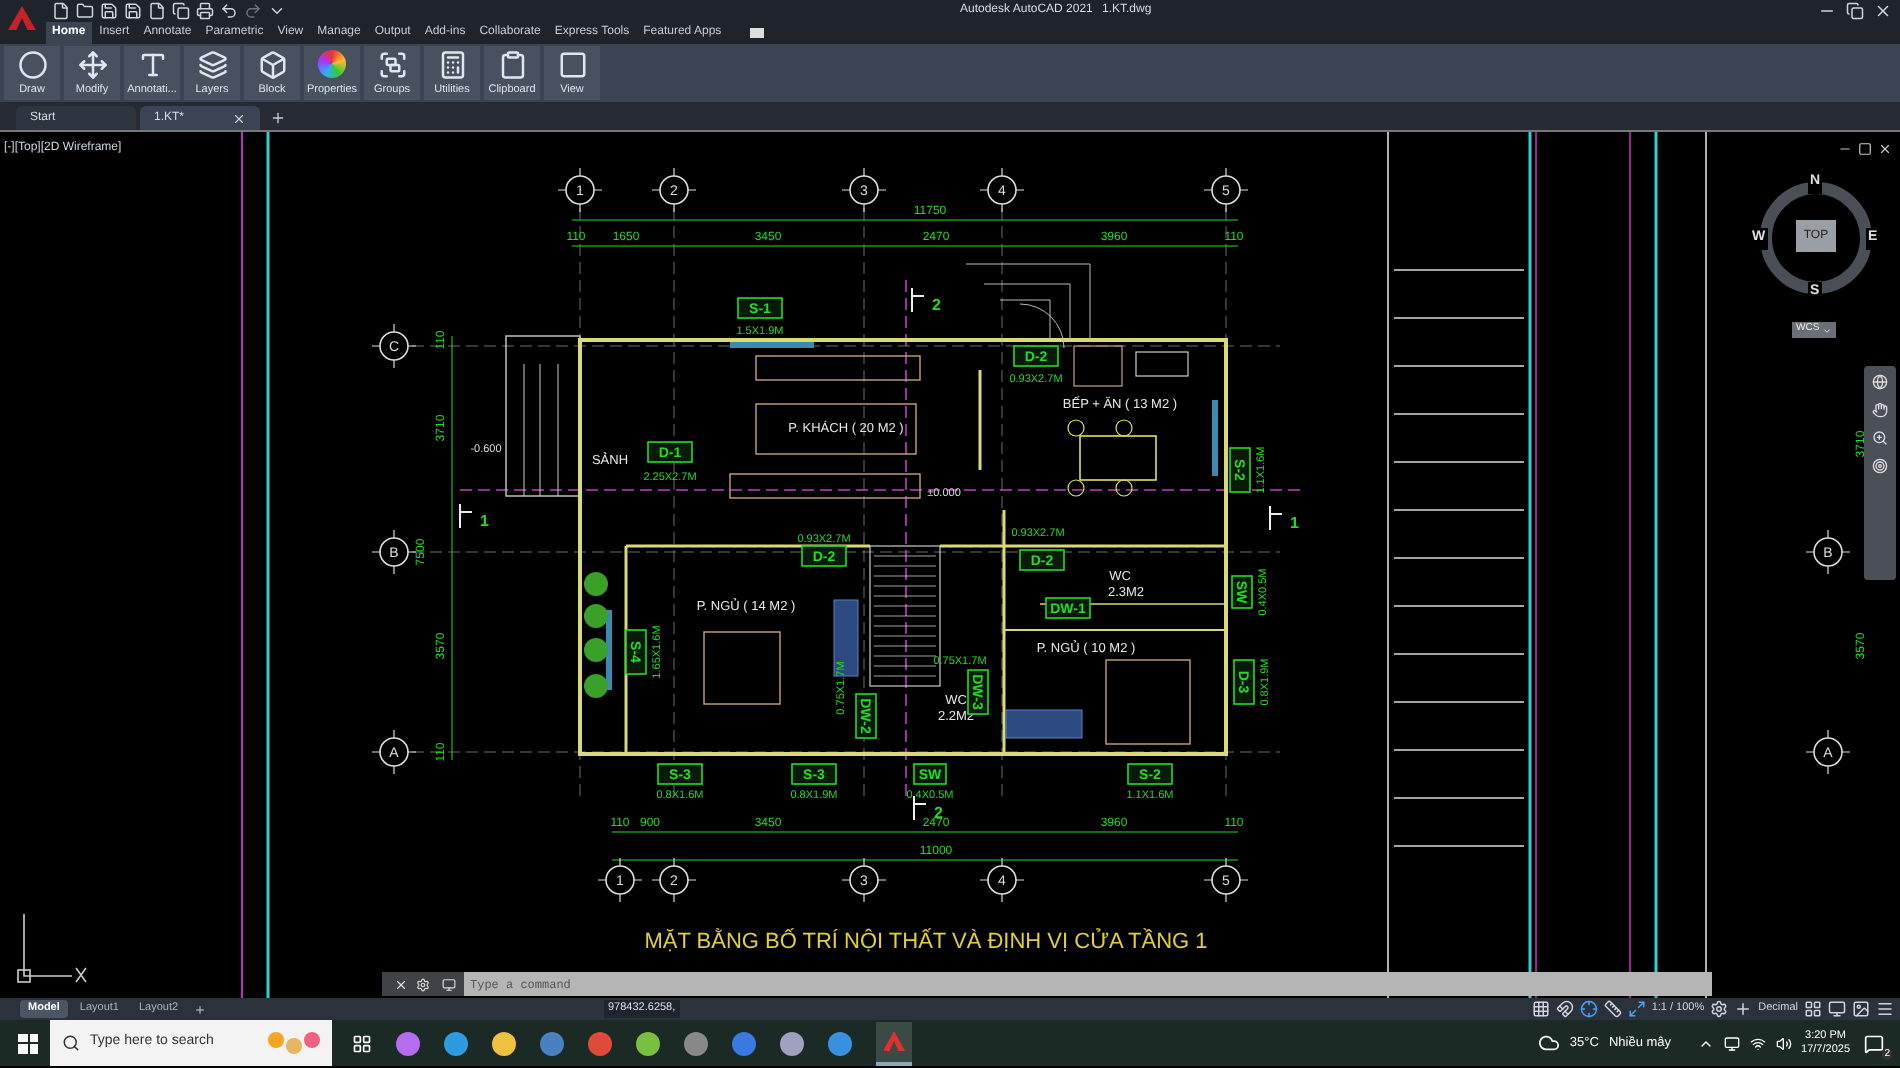  What do you see at coordinates (133, 10) in the screenshot?
I see `save-as-icon` at bounding box center [133, 10].